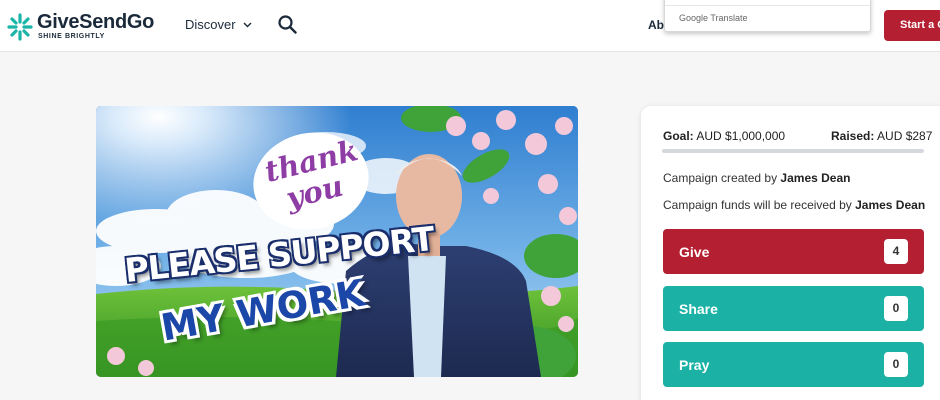  What do you see at coordinates (767, 16) in the screenshot?
I see `google-translate-popup: Google Translate` at bounding box center [767, 16].